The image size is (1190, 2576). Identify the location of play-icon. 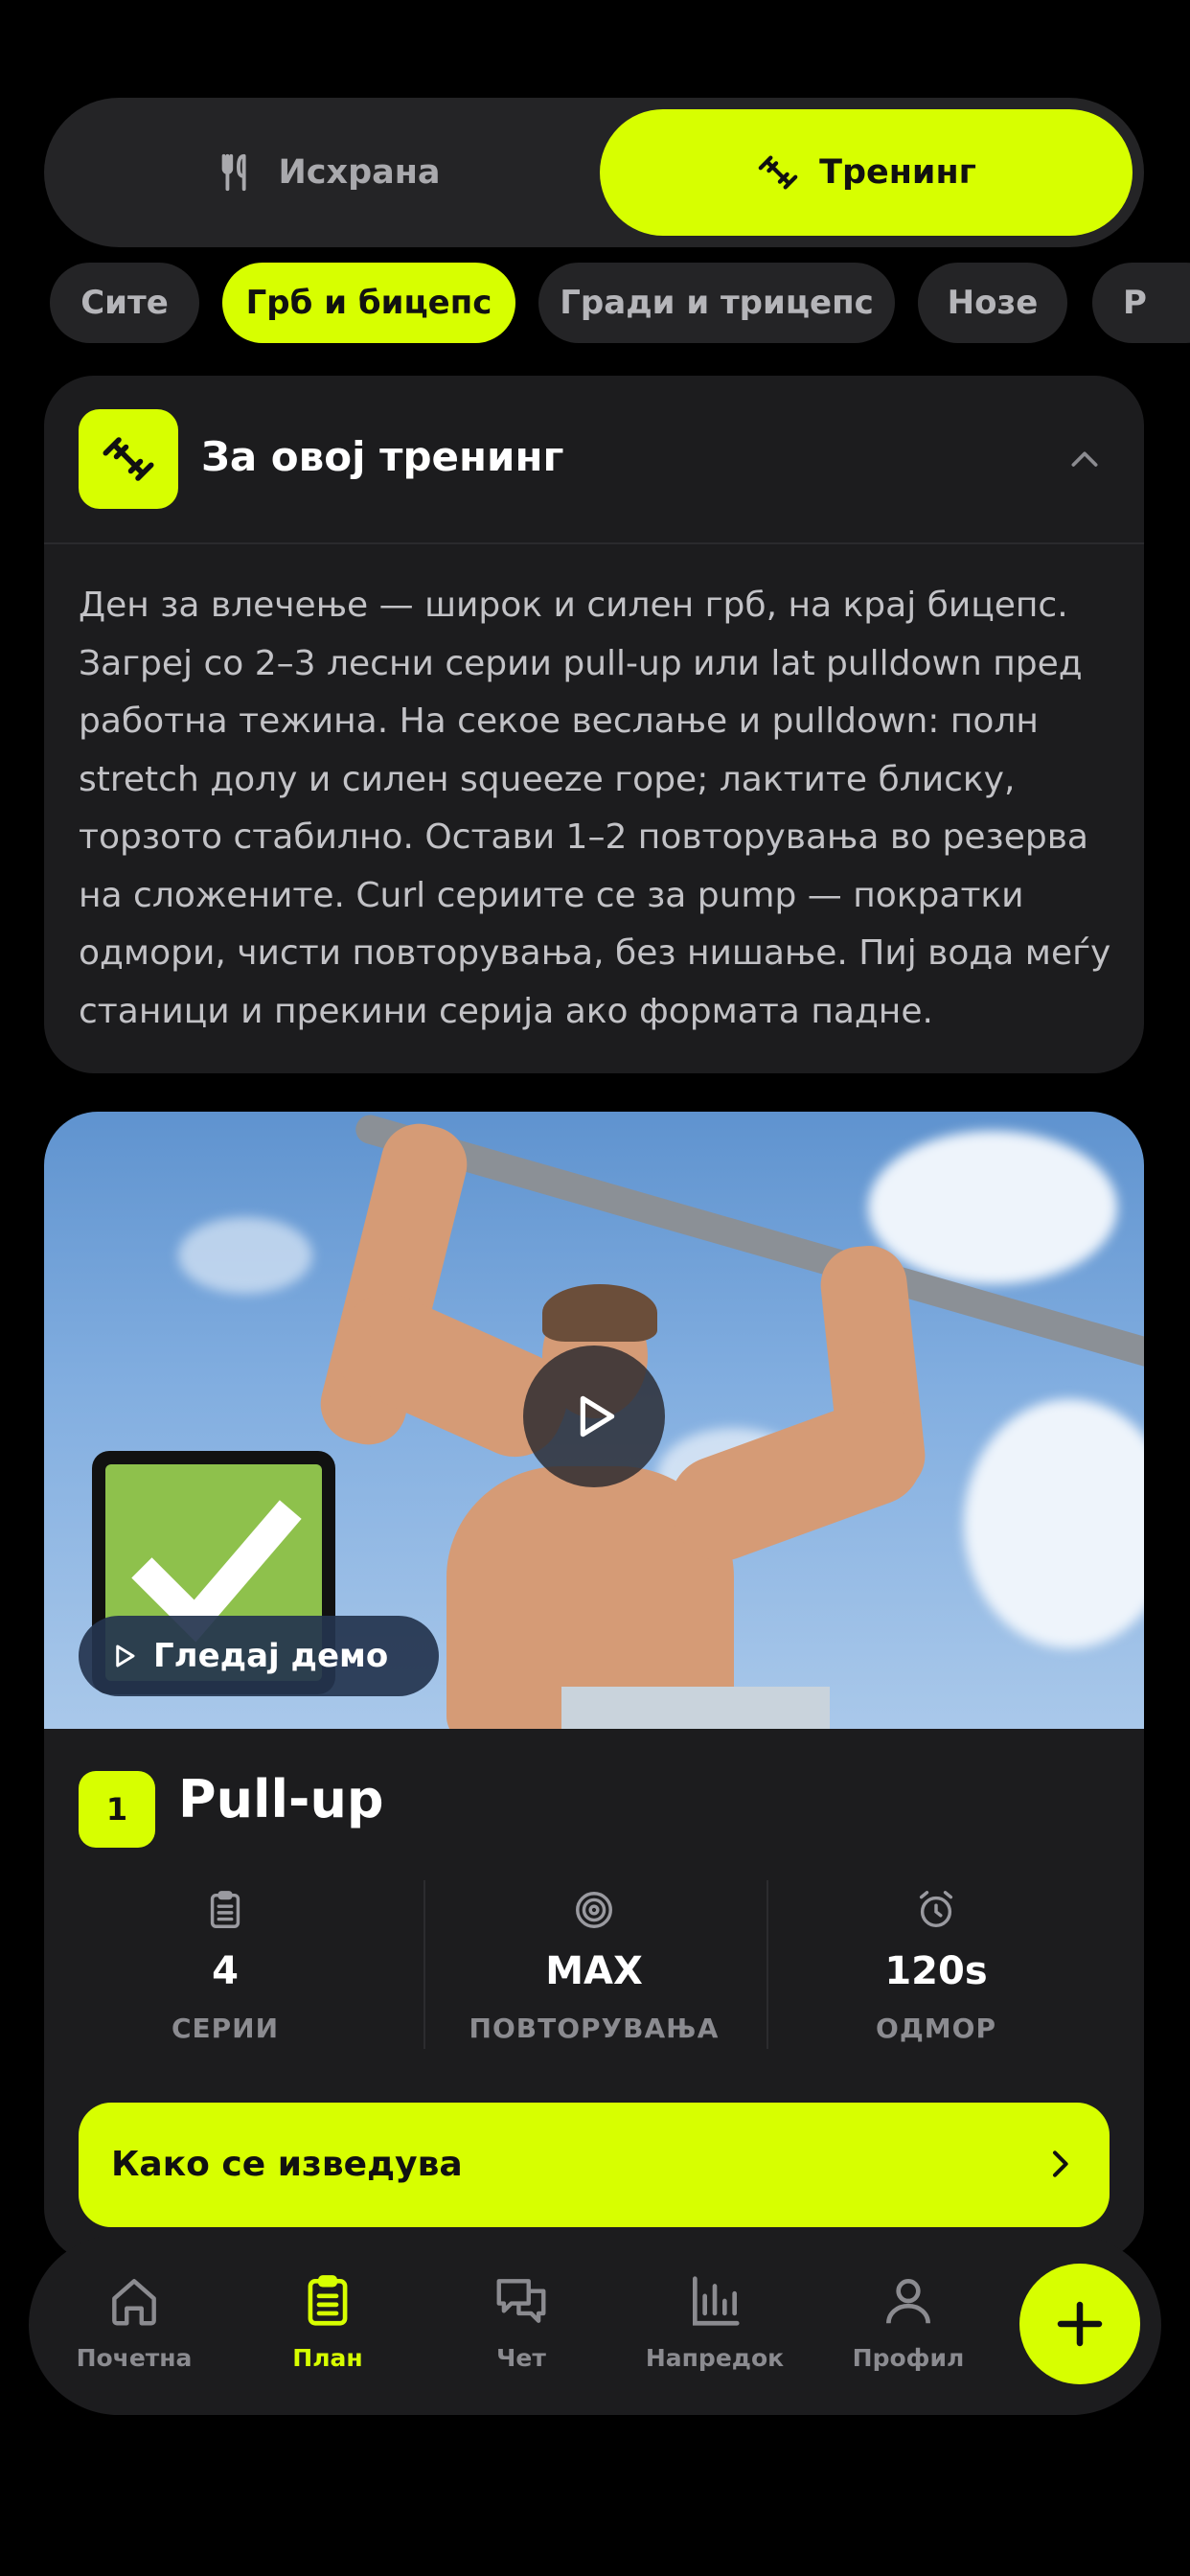
(598, 1416).